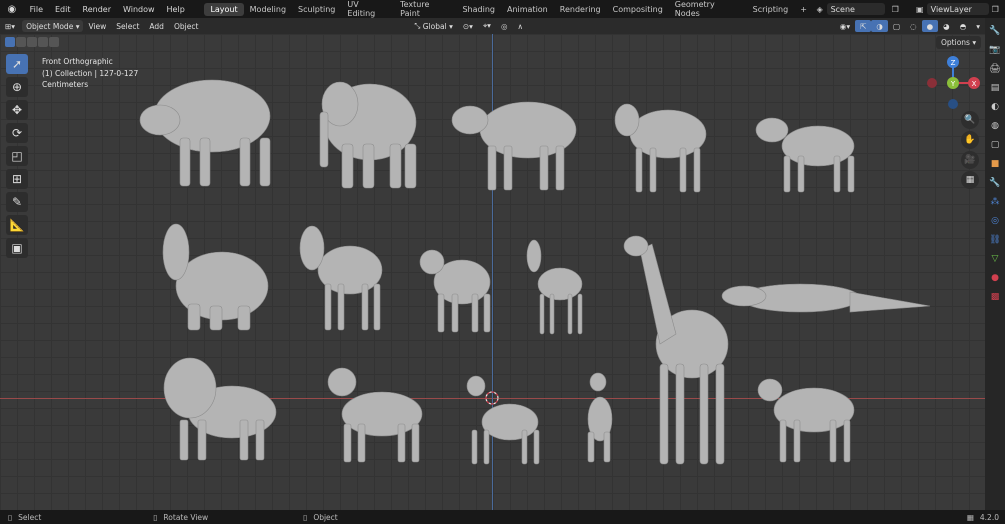  What do you see at coordinates (97, 26) in the screenshot?
I see `menu-view: View` at bounding box center [97, 26].